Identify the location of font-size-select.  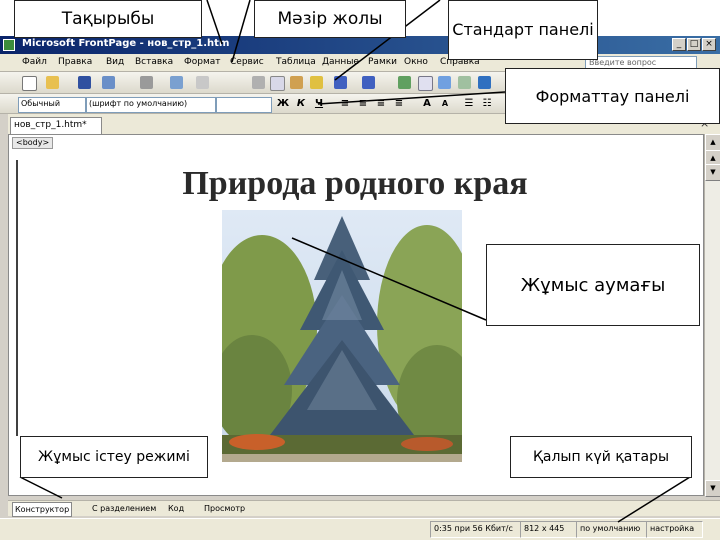
(244, 105).